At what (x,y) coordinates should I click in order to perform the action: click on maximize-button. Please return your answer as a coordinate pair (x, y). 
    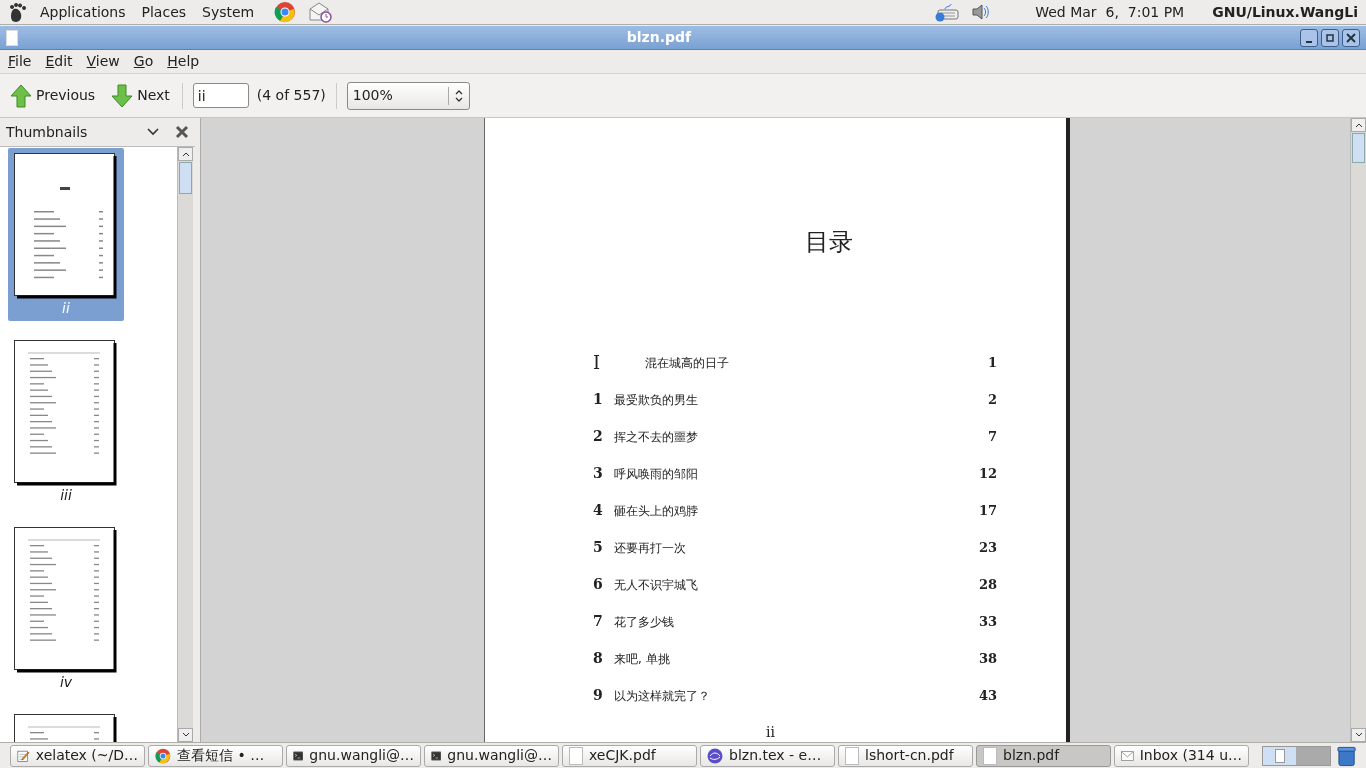
    Looking at the image, I should click on (1330, 37).